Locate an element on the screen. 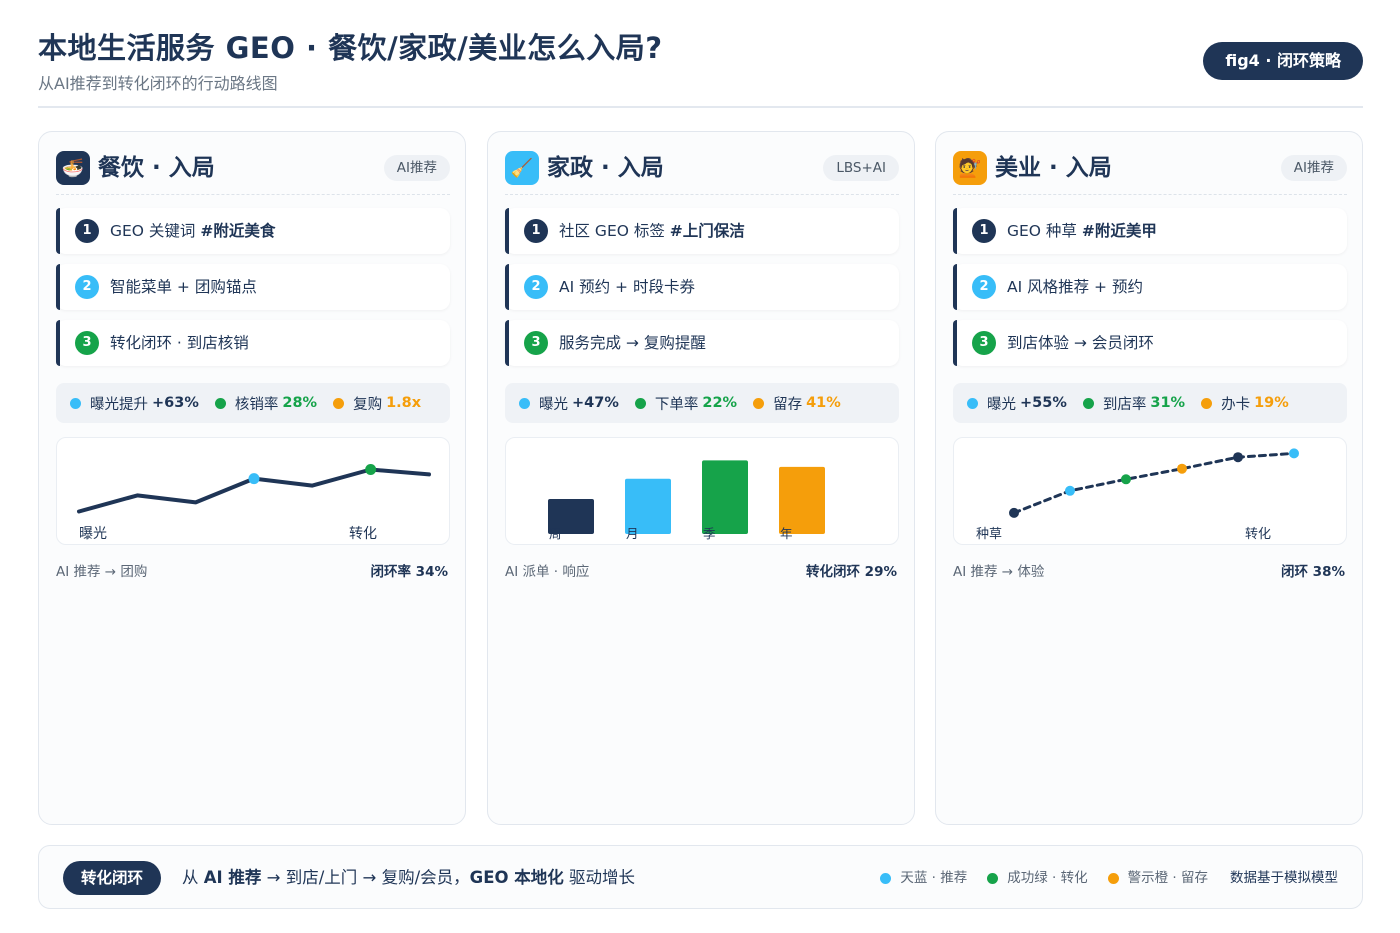 This screenshot has width=1400, height=933. metric-item: 留存 41% is located at coordinates (797, 403).